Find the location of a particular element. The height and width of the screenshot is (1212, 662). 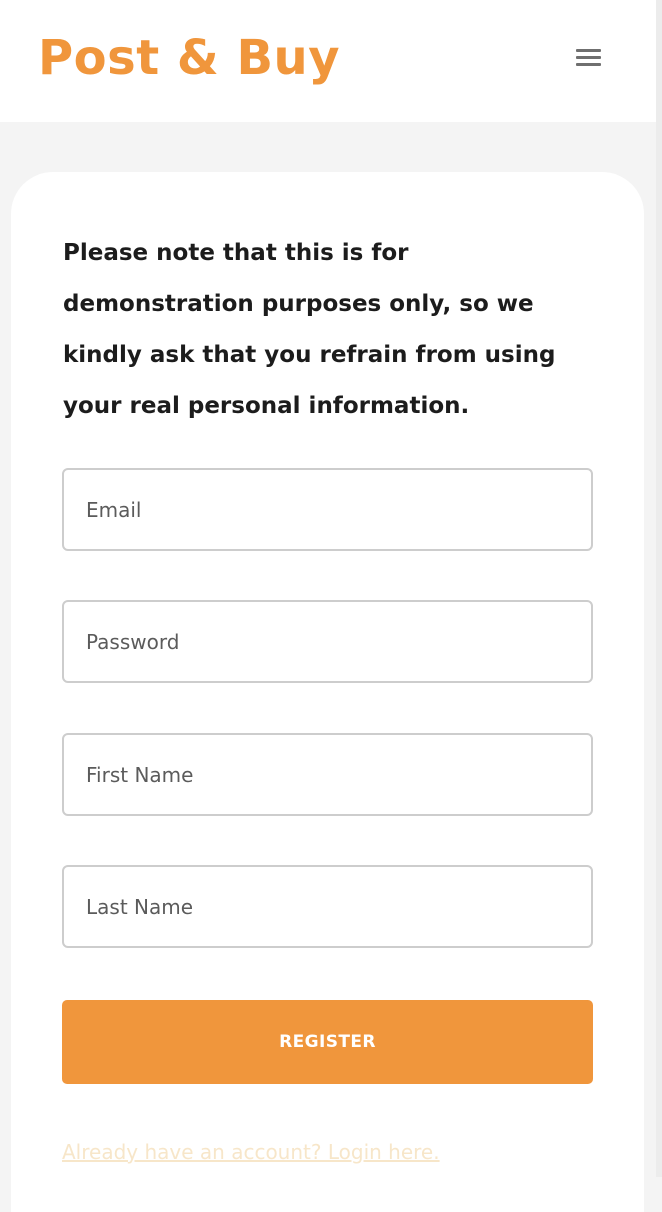

register-button: REGISTER is located at coordinates (327, 1042).